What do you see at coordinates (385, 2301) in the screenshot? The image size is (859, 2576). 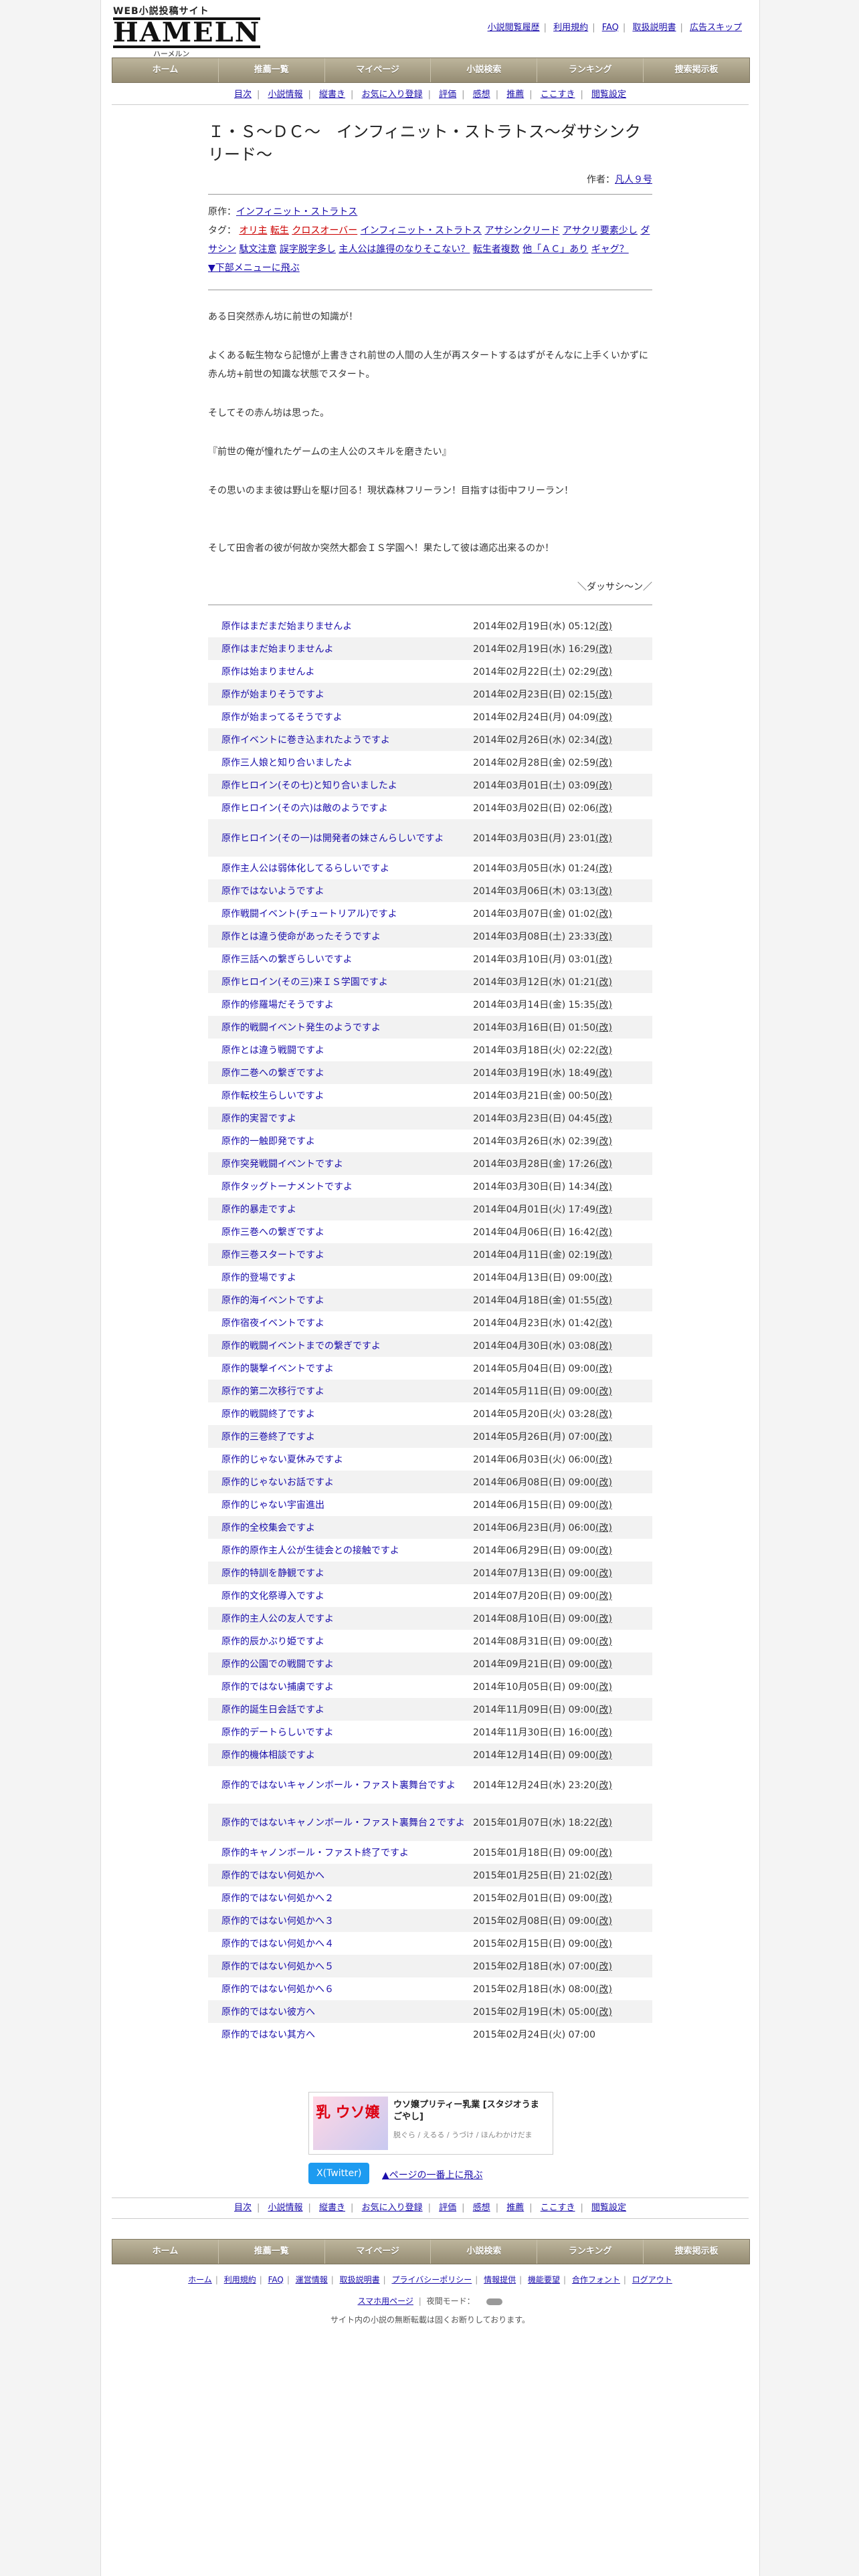 I see `mobile-page-link: スマホ用ページ` at bounding box center [385, 2301].